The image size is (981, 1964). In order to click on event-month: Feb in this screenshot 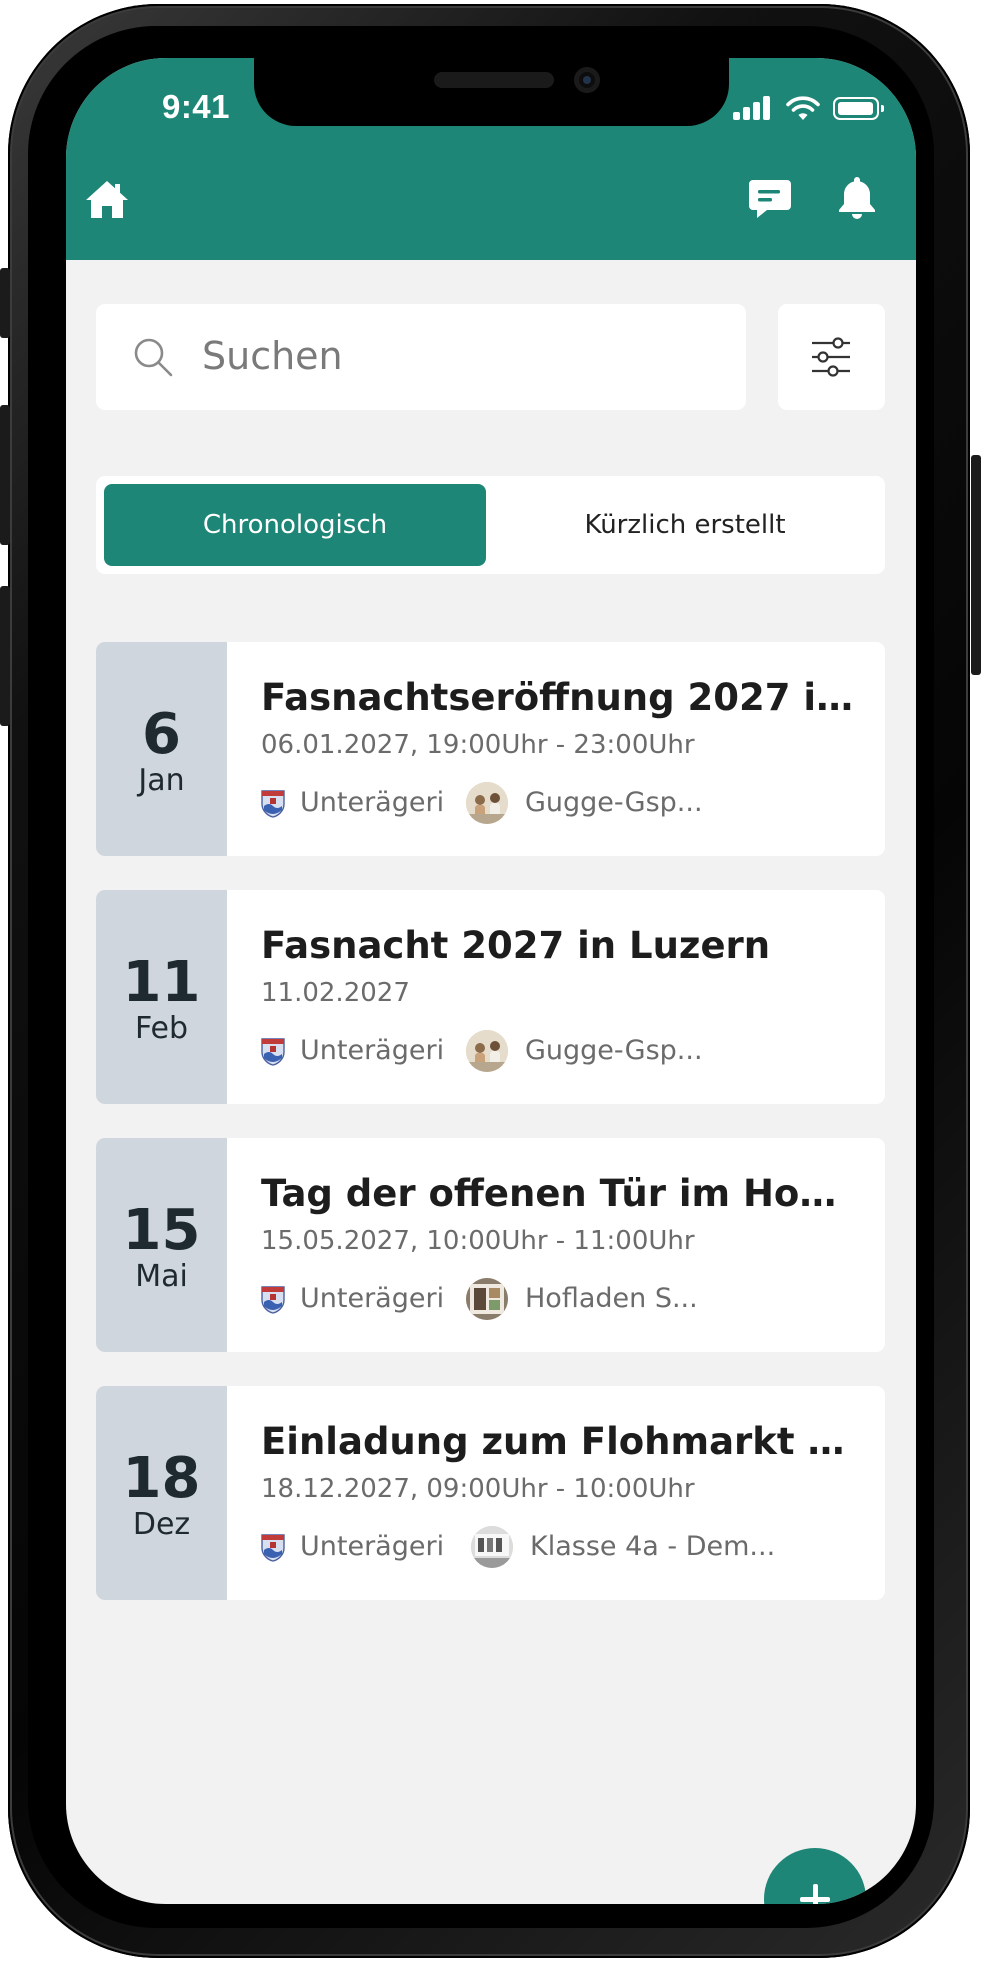, I will do `click(161, 1028)`.